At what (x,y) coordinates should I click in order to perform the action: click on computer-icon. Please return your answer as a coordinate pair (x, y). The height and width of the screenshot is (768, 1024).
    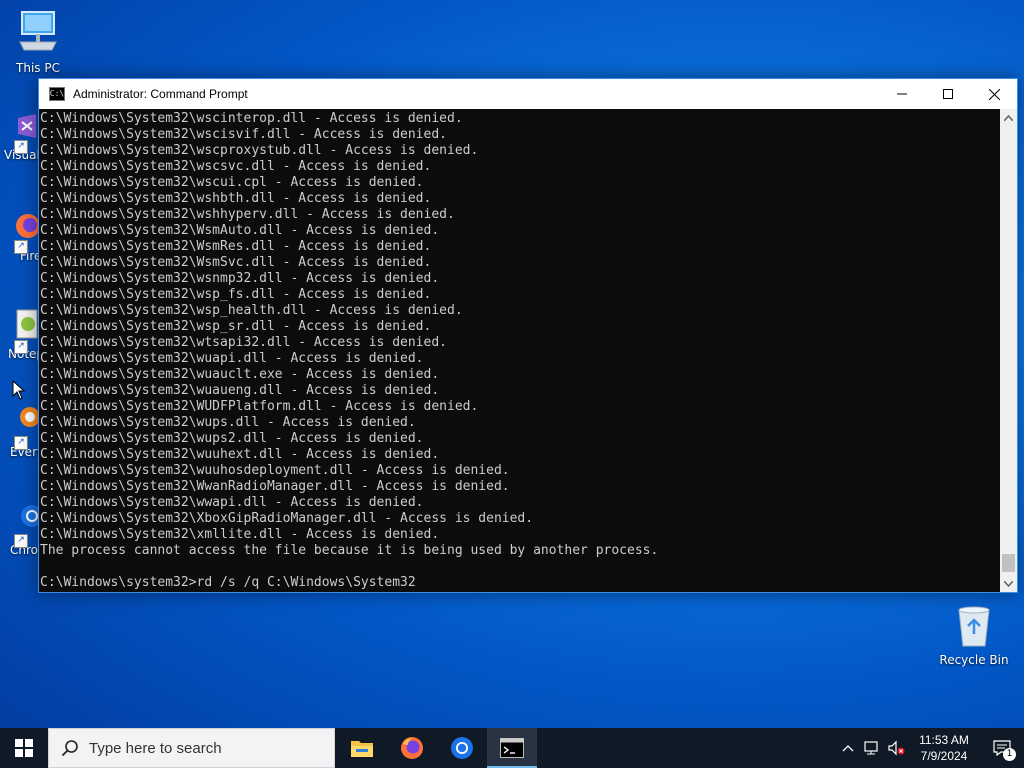
    Looking at the image, I should click on (38, 33).